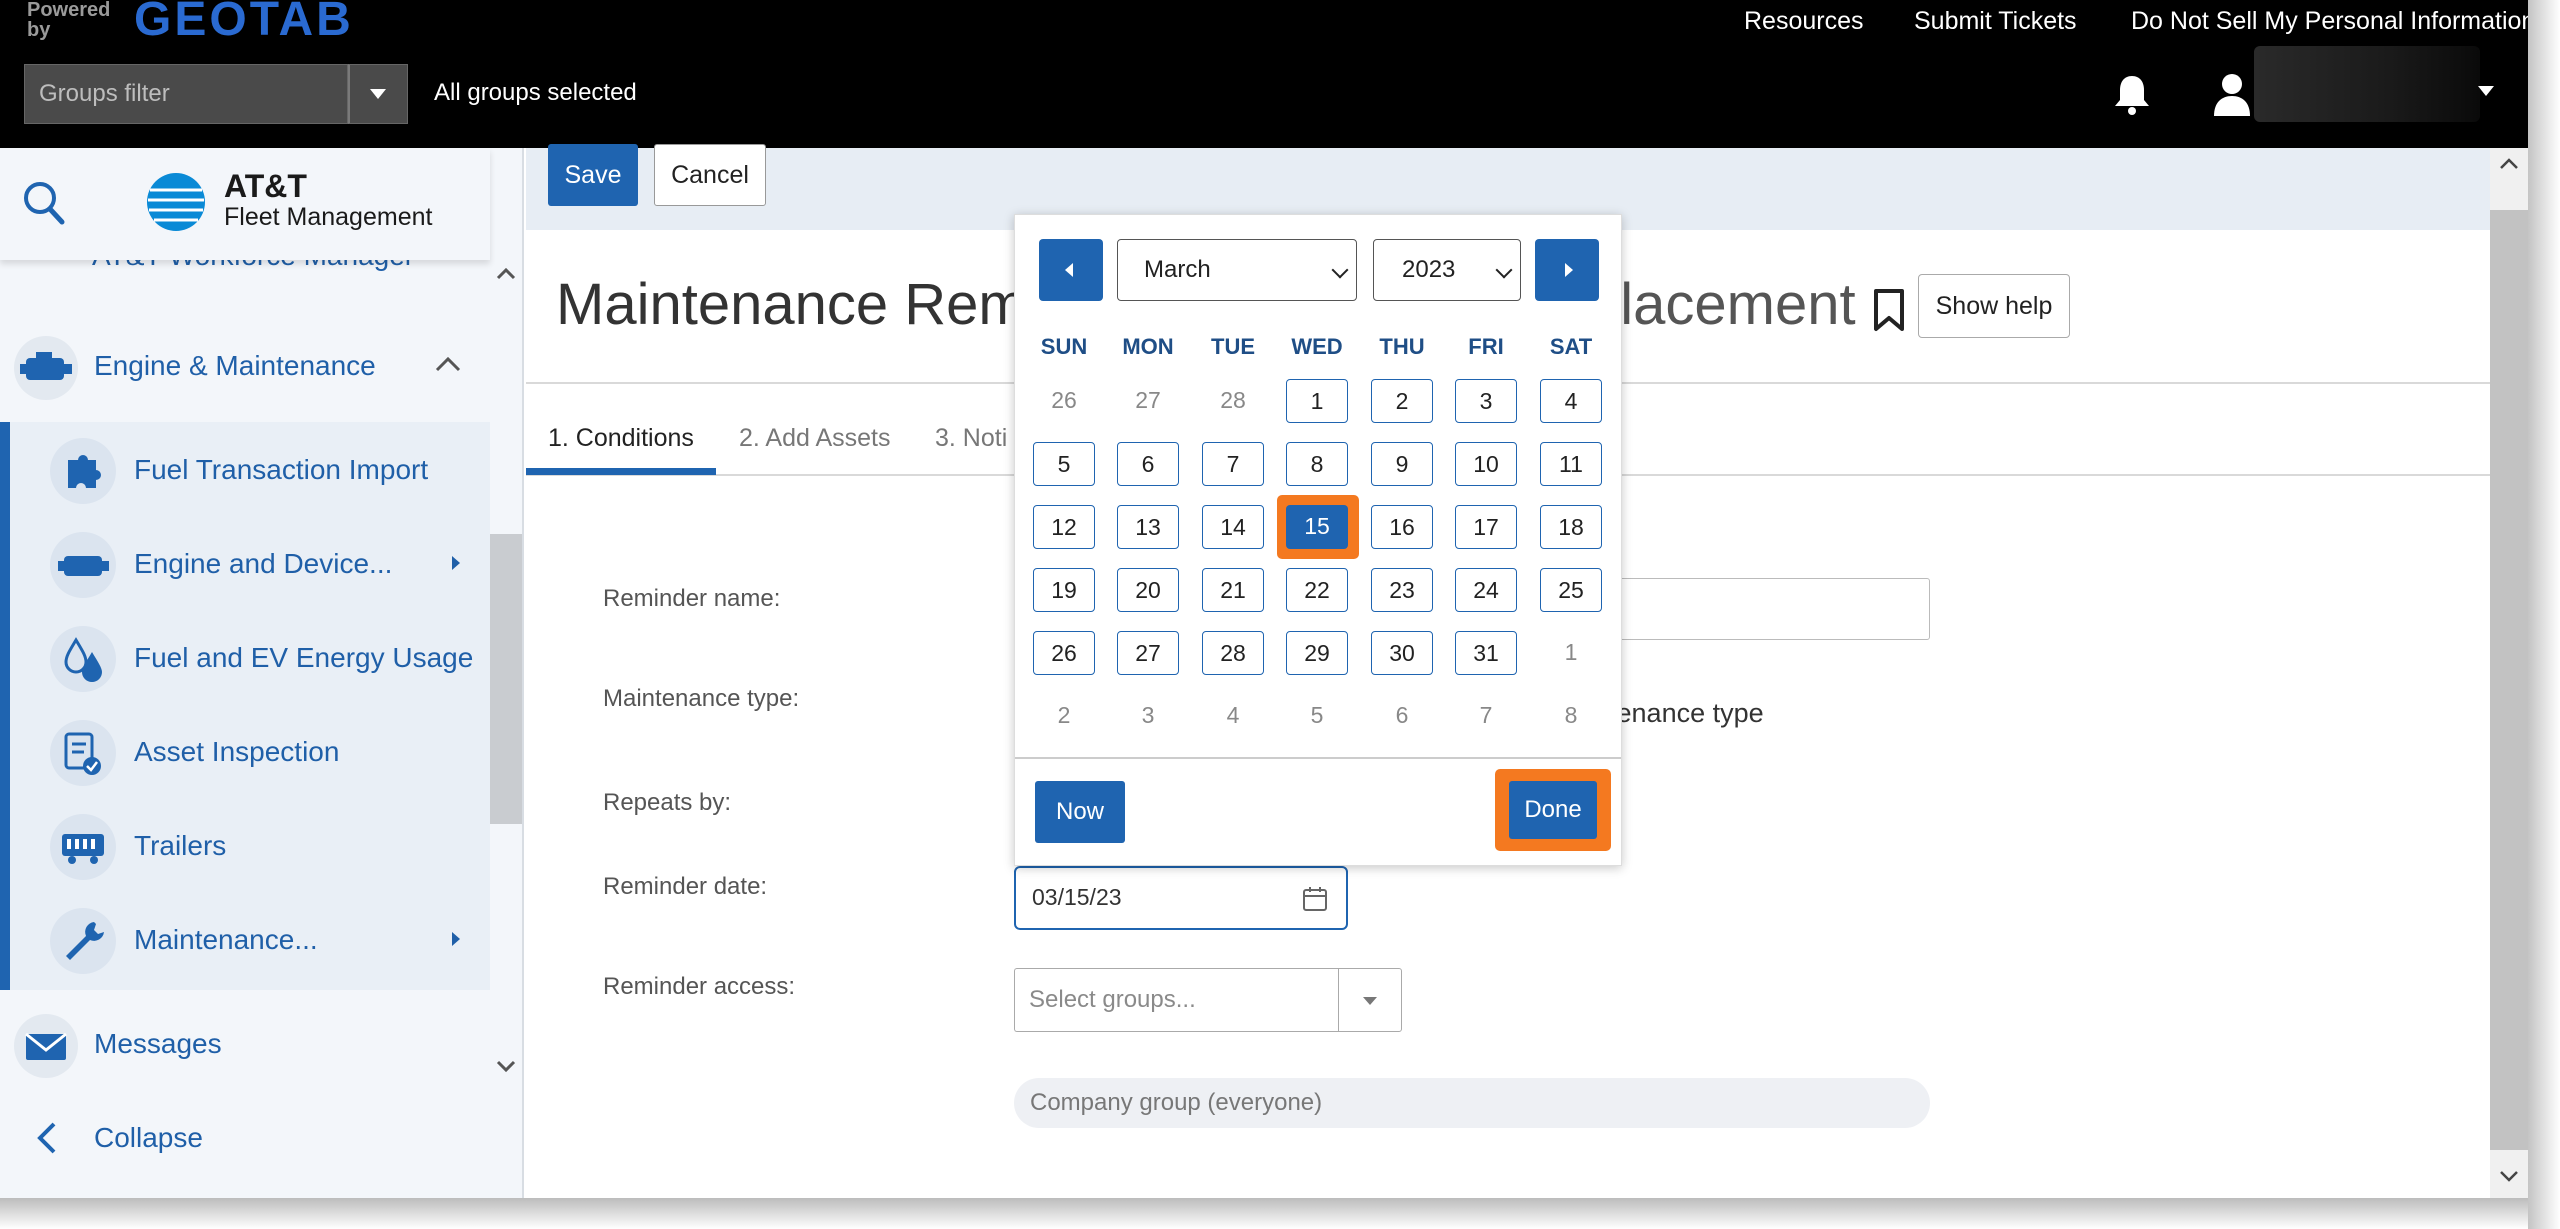 Image resolution: width=2560 pixels, height=1229 pixels. What do you see at coordinates (593, 175) in the screenshot?
I see `save-button: Save` at bounding box center [593, 175].